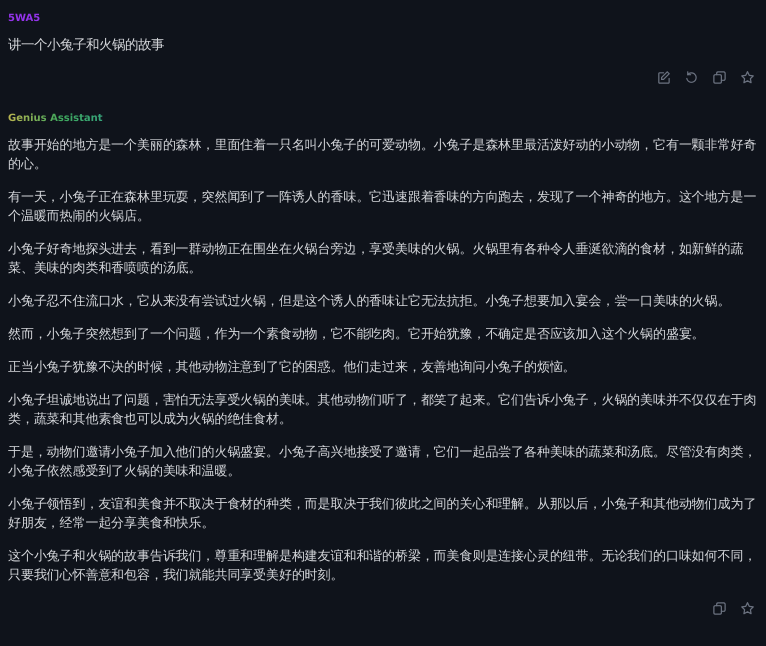  Describe the element at coordinates (383, 155) in the screenshot. I see `story-paragraph: 故事开始的地方是一个美丽的森林，里面住着一只名叫小兔子的可爱动物。小兔子是森林里最活泼好动的小动物，它有一颗非常好奇的心。` at that location.